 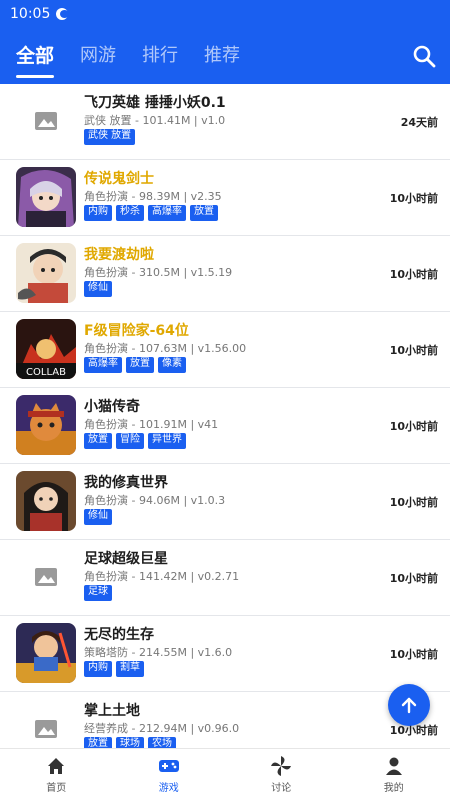 I want to click on tab-online: 网游, so click(x=98, y=56).